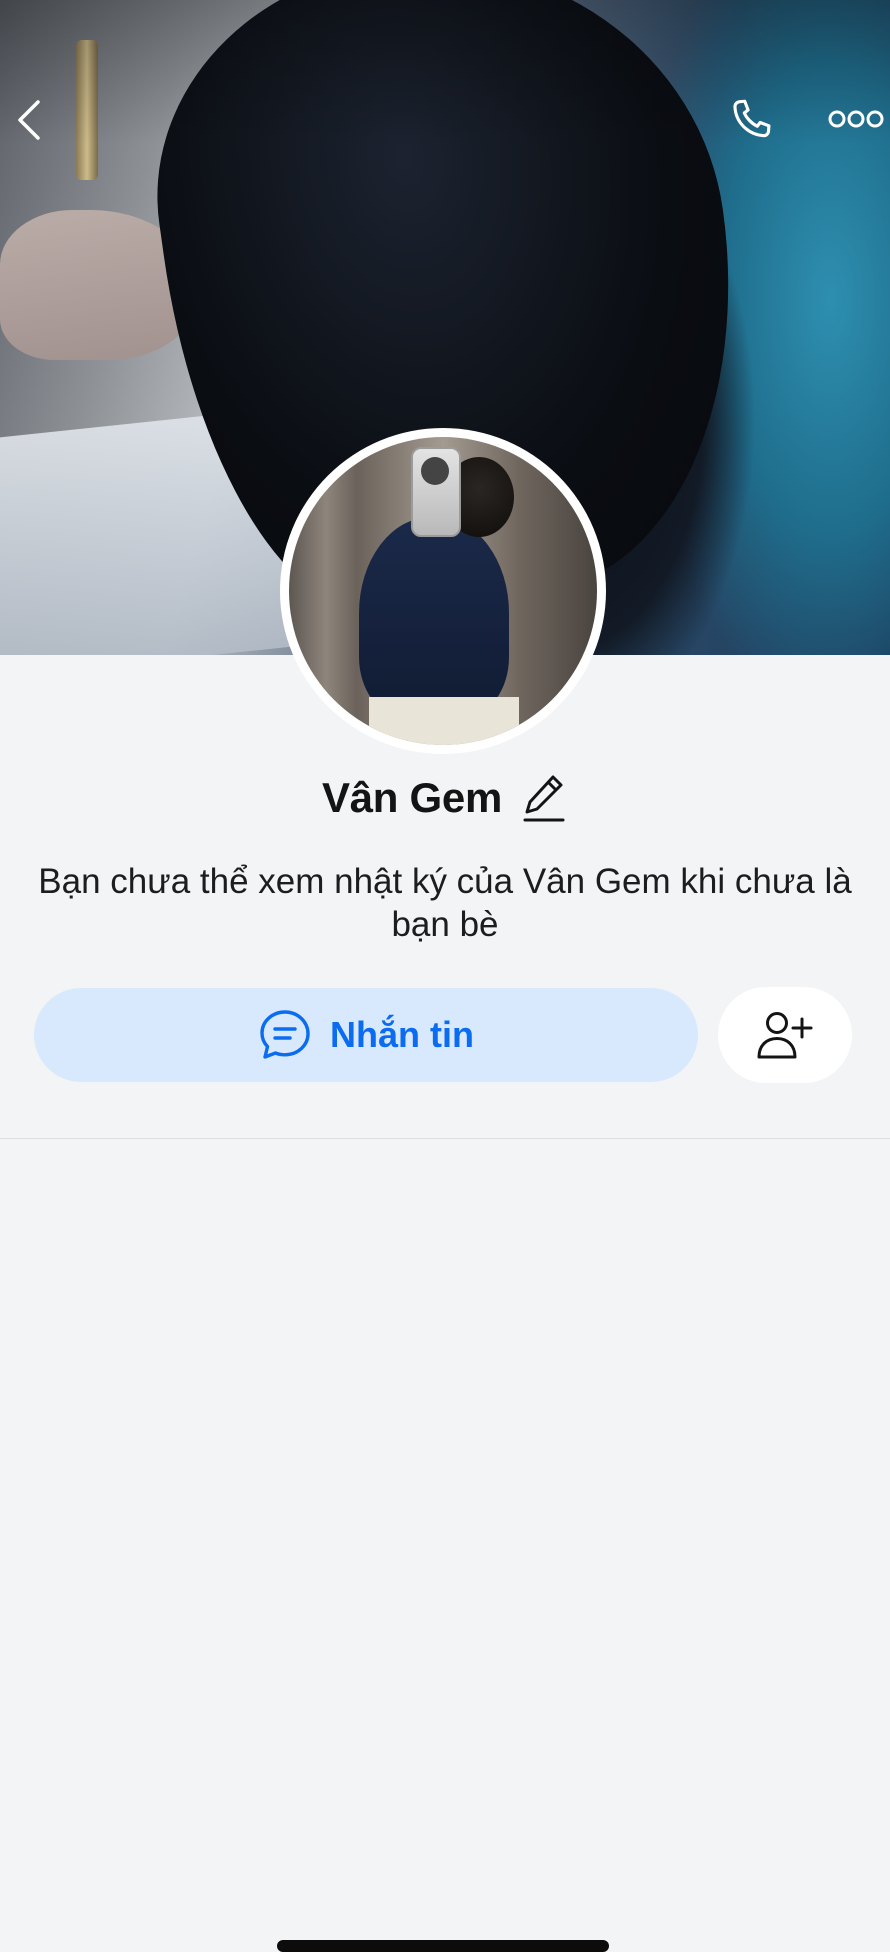 The image size is (890, 1952). I want to click on avatar-figure, so click(434, 617).